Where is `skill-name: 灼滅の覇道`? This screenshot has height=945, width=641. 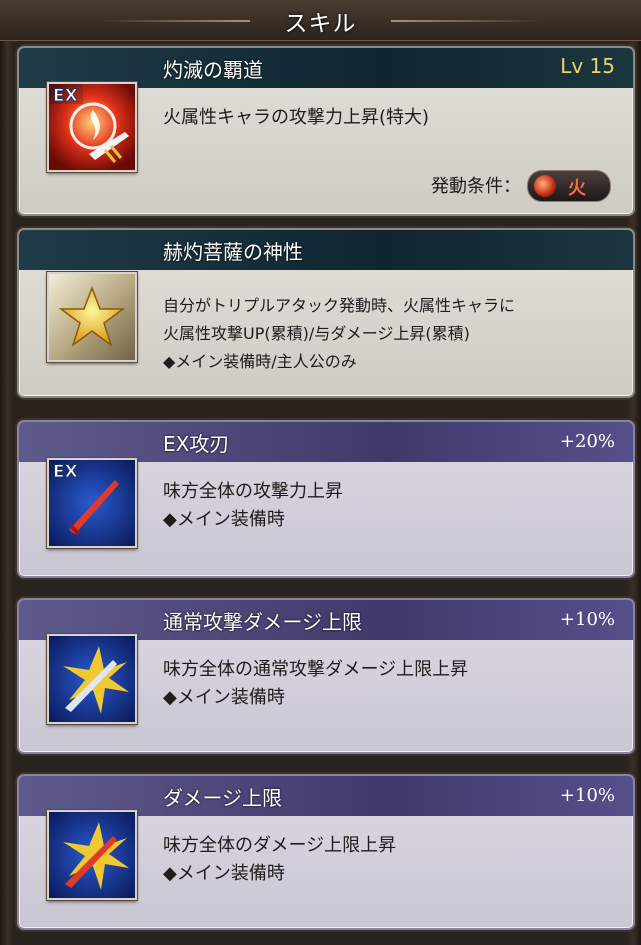
skill-name: 灼滅の覇道 is located at coordinates (213, 70).